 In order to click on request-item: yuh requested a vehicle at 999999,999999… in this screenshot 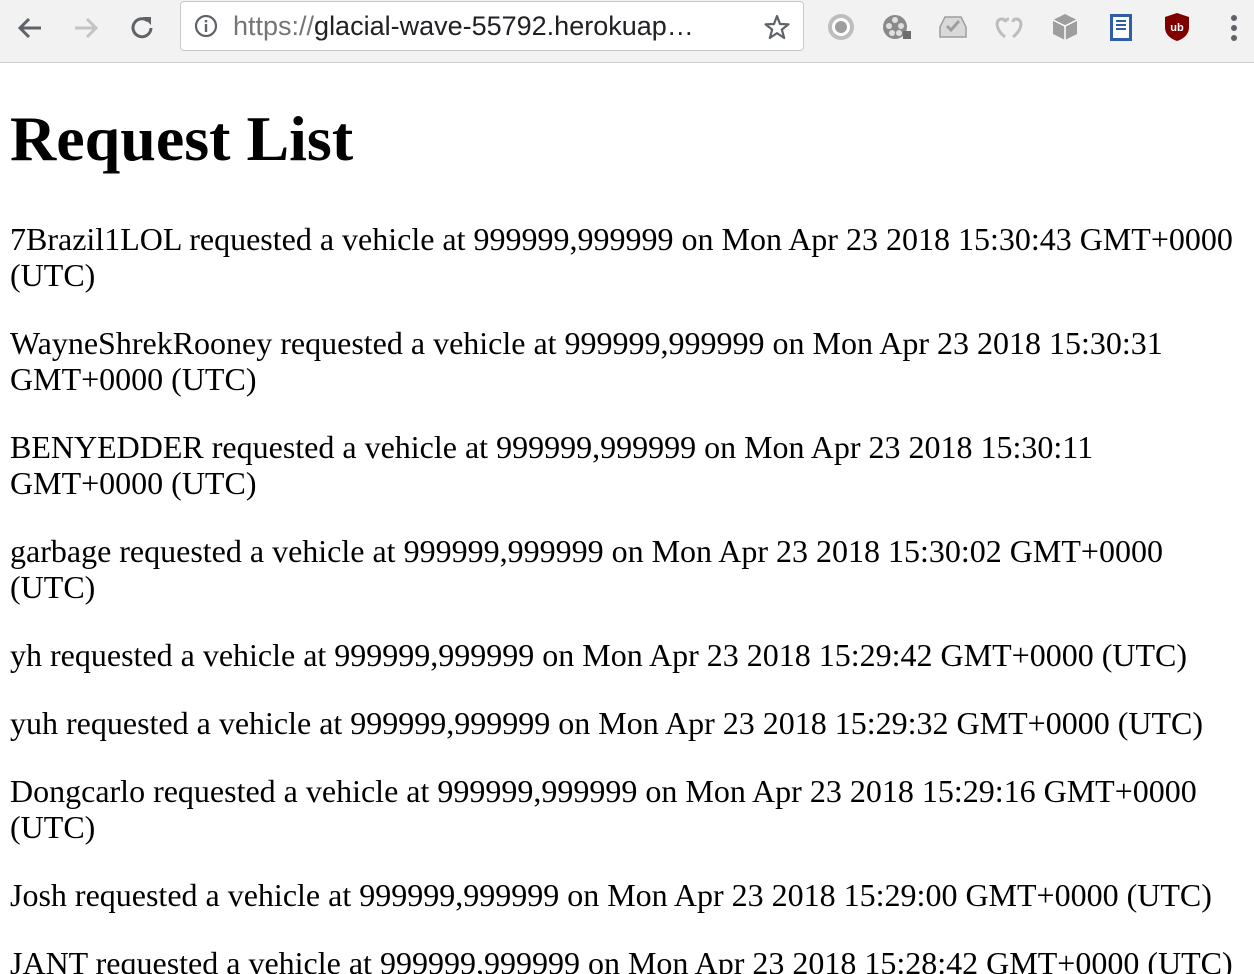, I will do `click(606, 723)`.